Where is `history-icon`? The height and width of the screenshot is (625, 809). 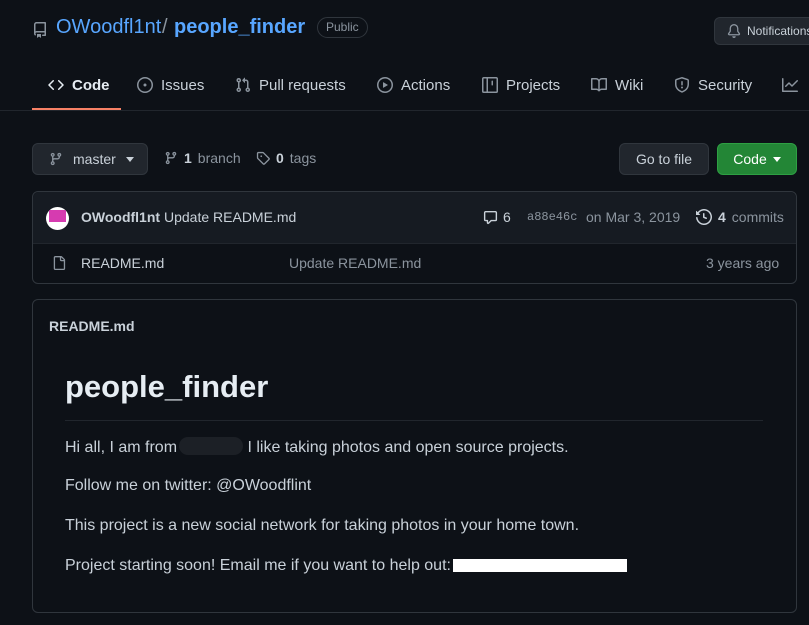
history-icon is located at coordinates (704, 217).